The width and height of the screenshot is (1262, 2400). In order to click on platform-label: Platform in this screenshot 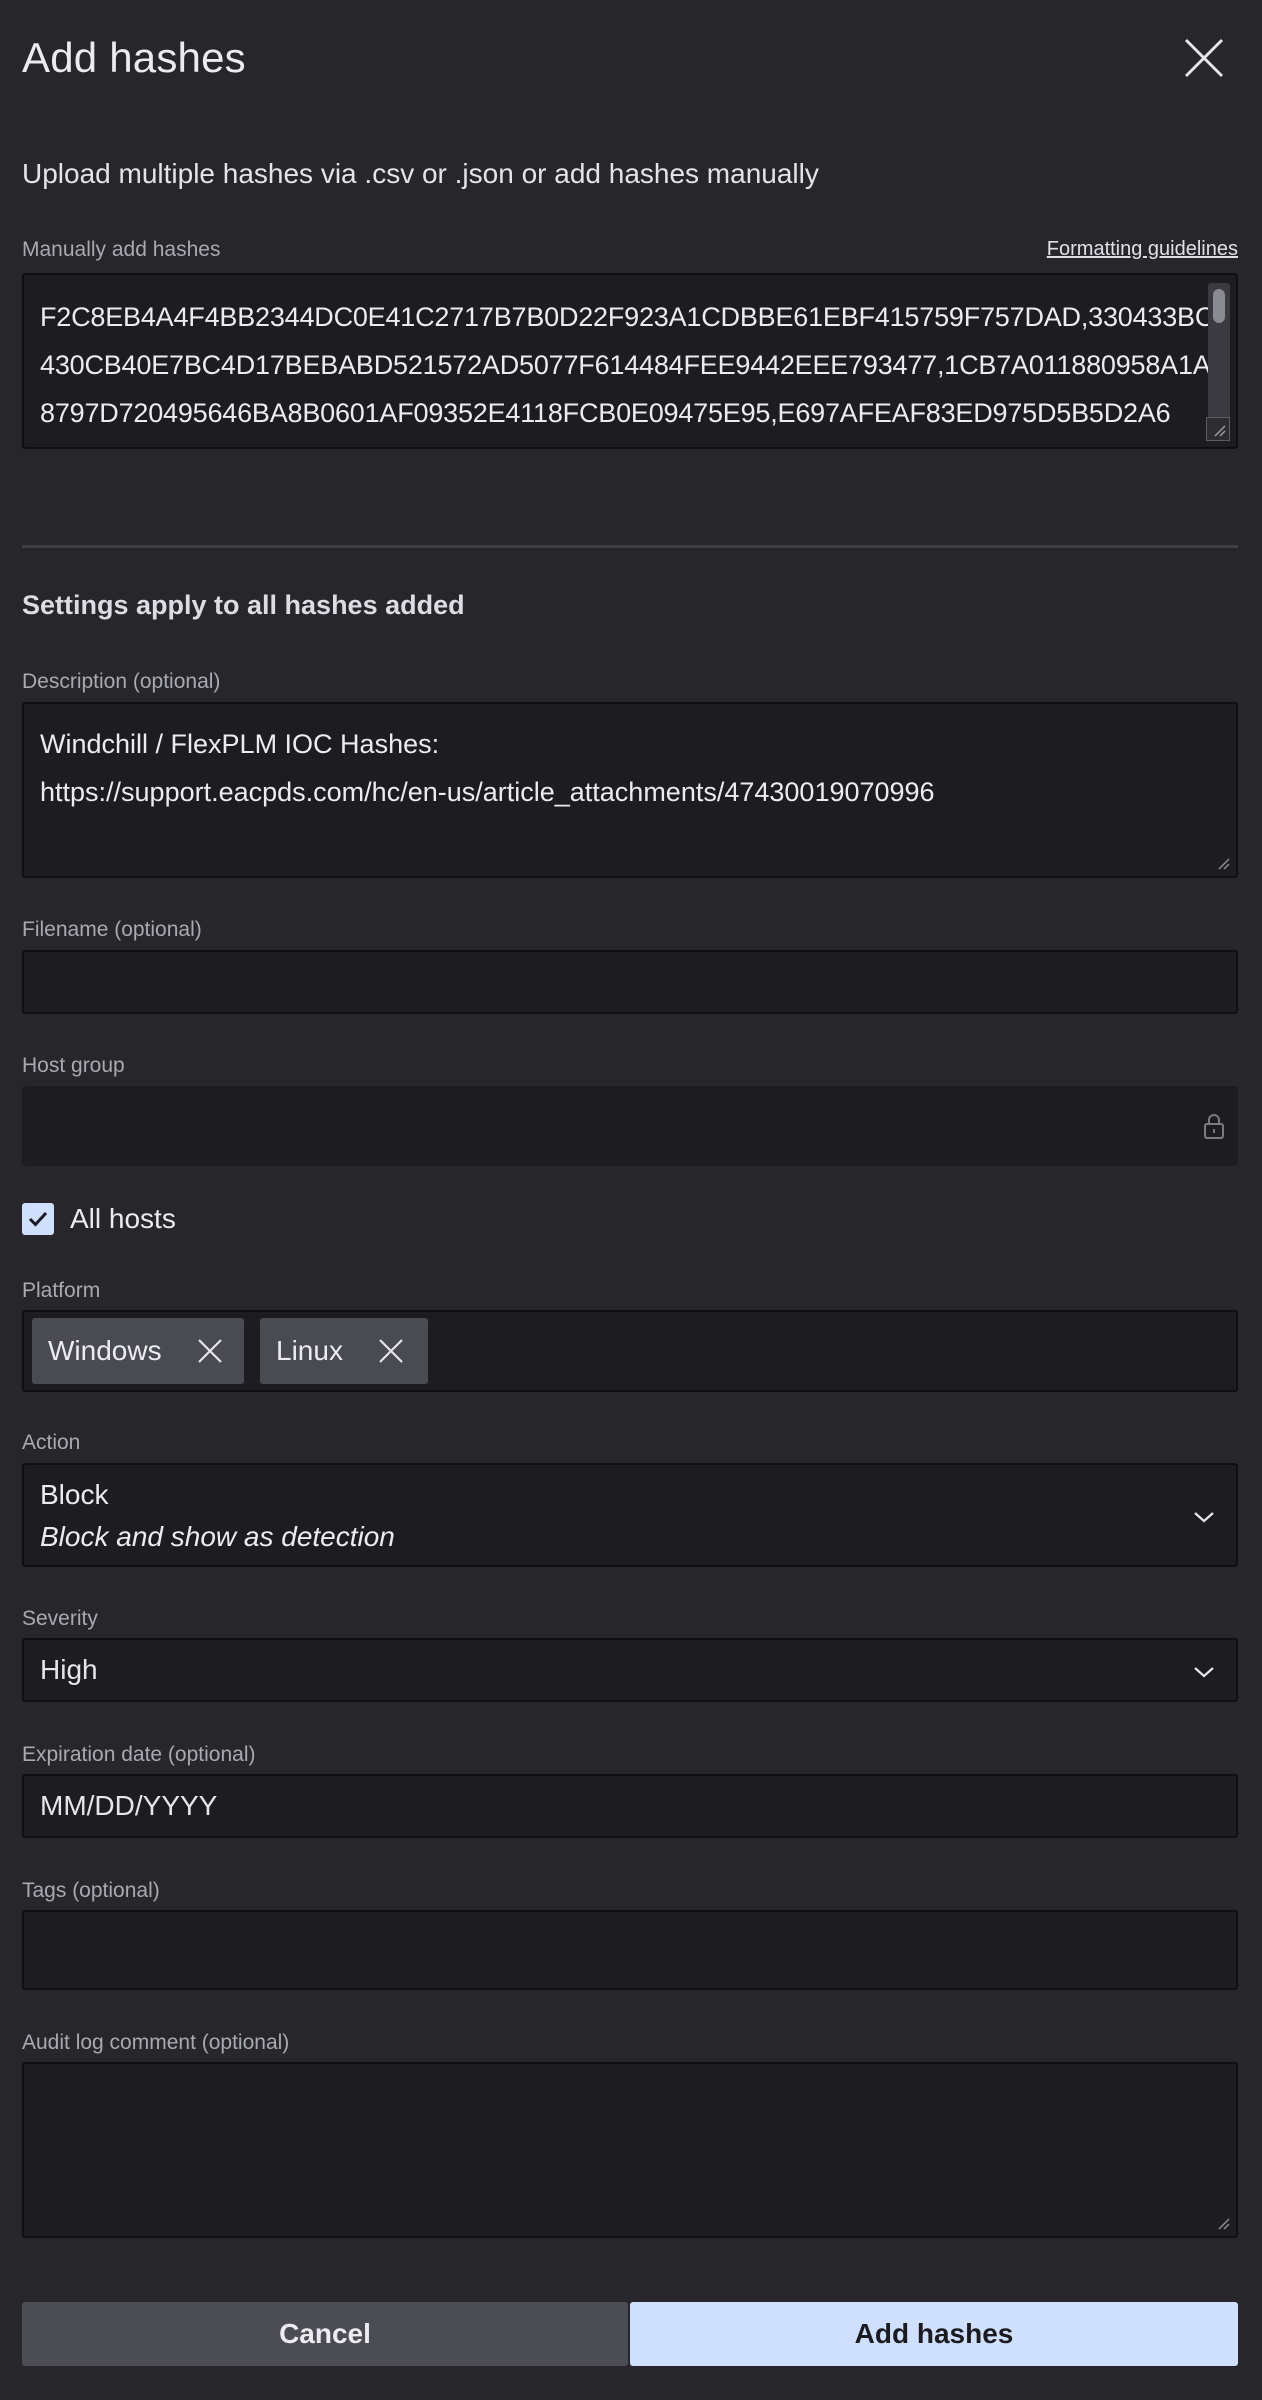, I will do `click(61, 1290)`.